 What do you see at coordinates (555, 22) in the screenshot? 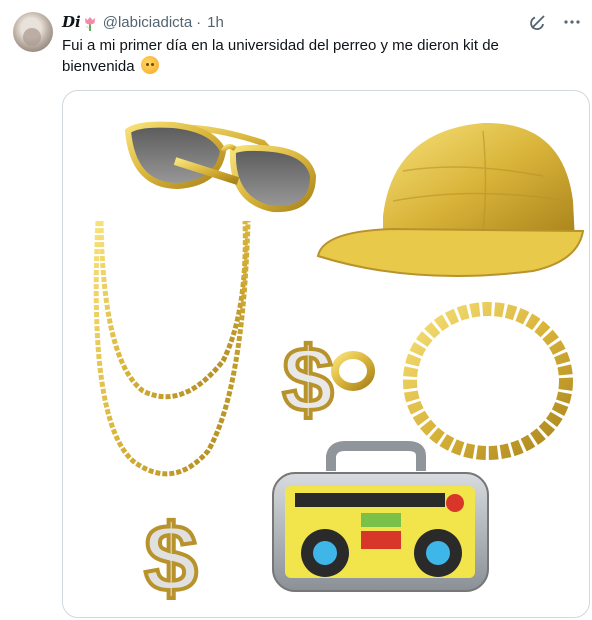
I see `tweet-actions` at bounding box center [555, 22].